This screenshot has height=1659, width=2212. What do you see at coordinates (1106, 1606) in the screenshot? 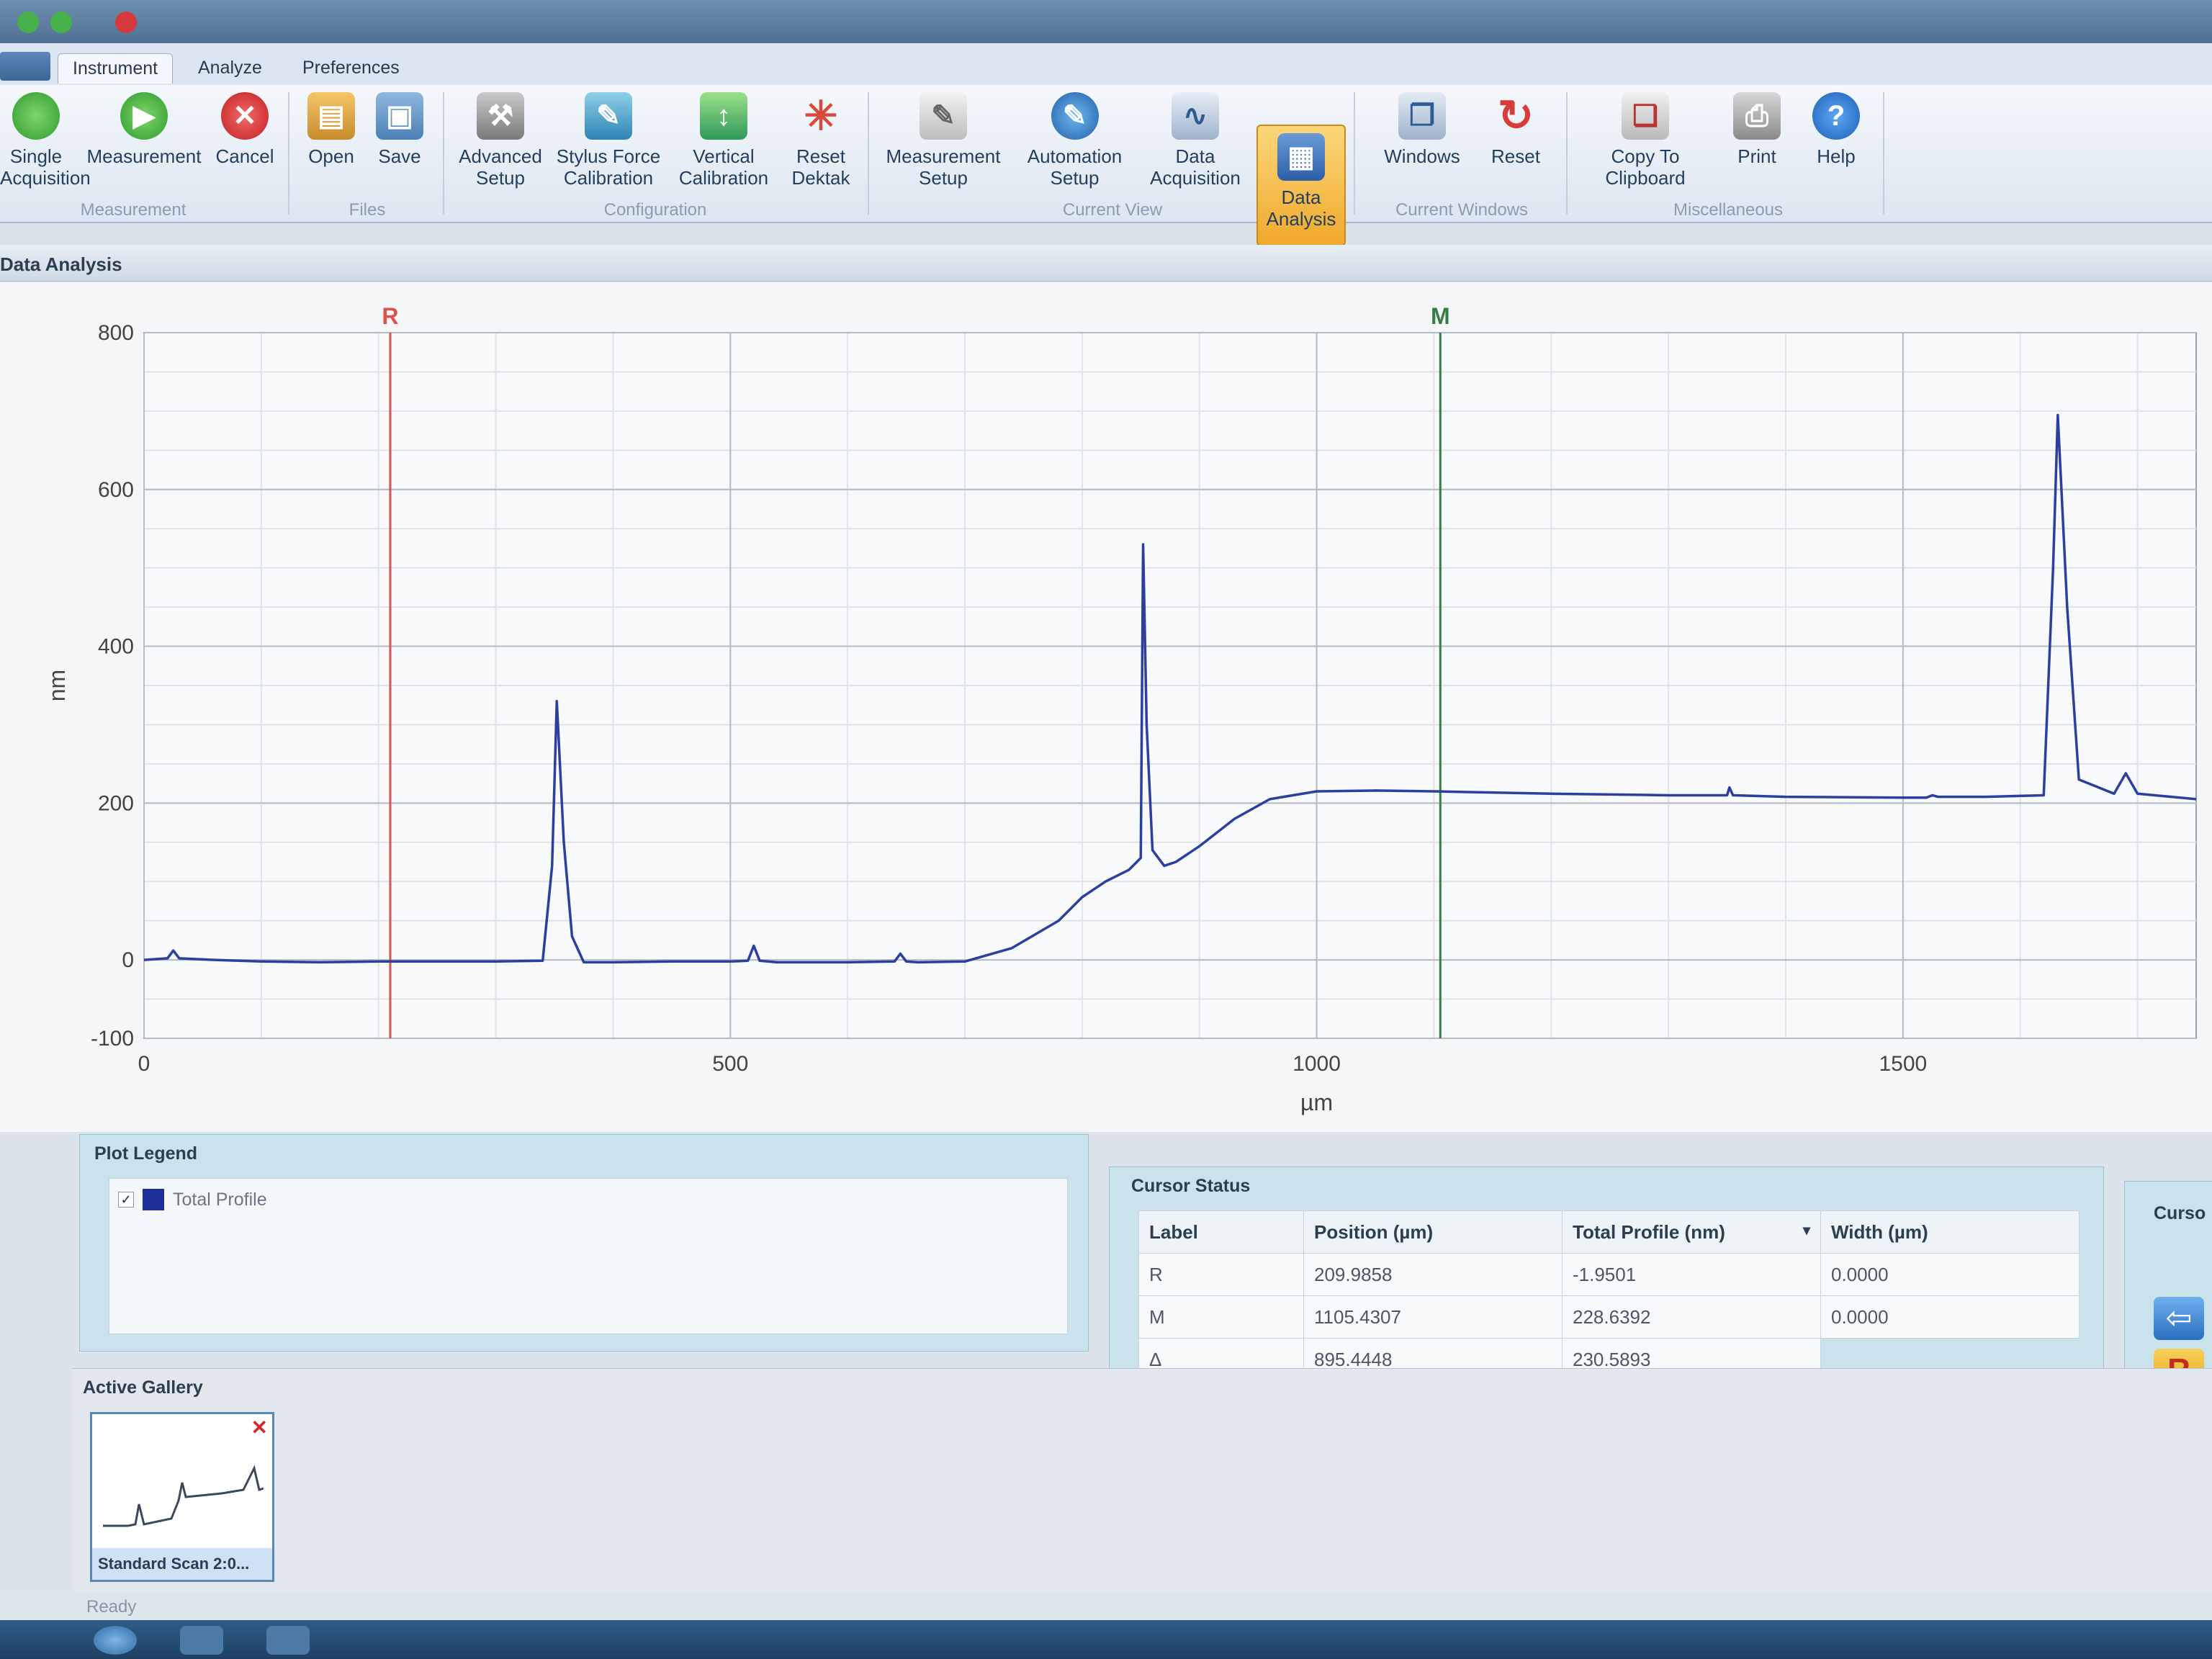
I see `status-bar: Ready` at bounding box center [1106, 1606].